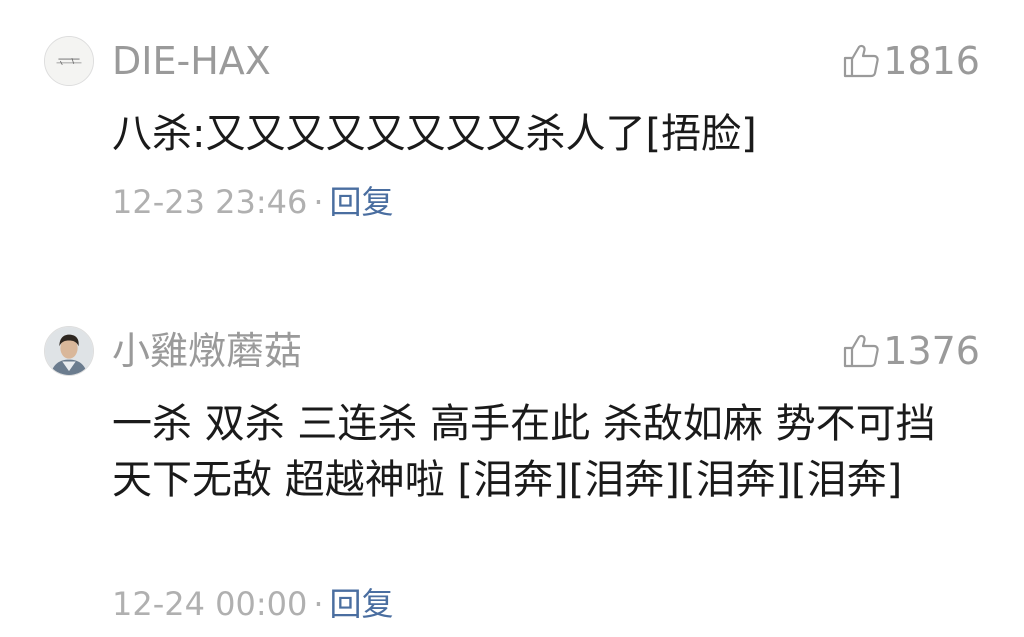  I want to click on like-count: 1816, so click(931, 61).